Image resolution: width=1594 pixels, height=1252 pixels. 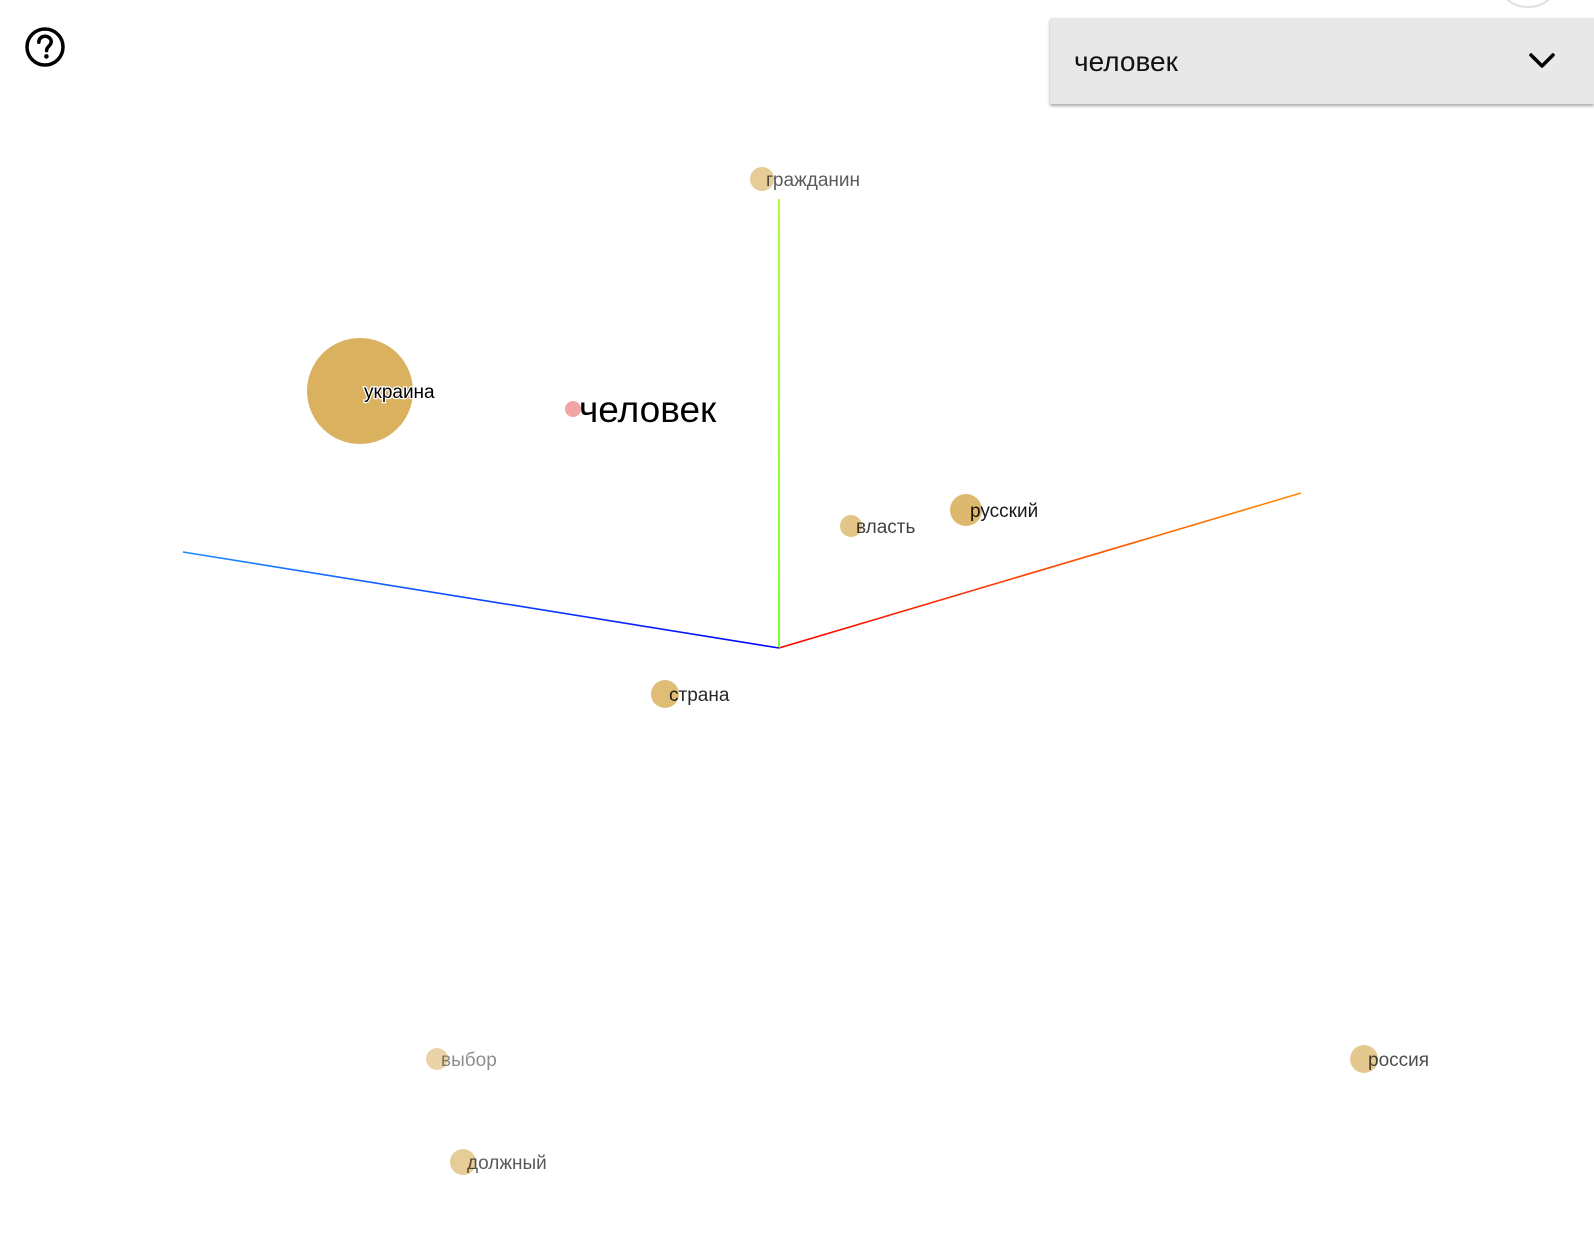 I want to click on z-axis, so click(x=481, y=600).